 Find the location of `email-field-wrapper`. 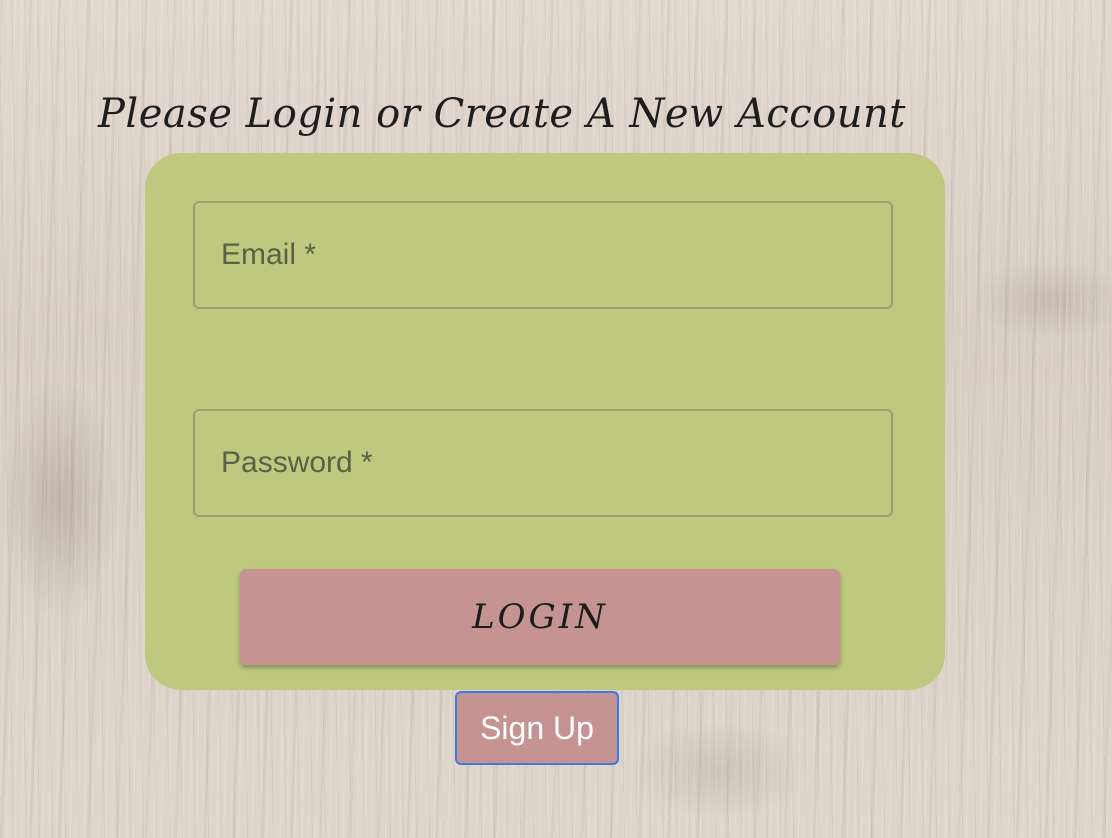

email-field-wrapper is located at coordinates (543, 255).